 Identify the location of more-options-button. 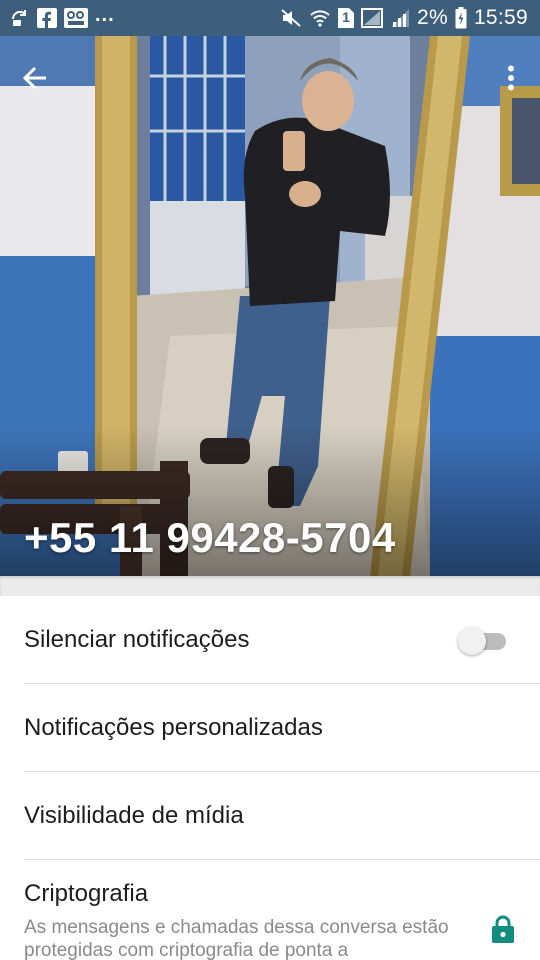
(511, 78).